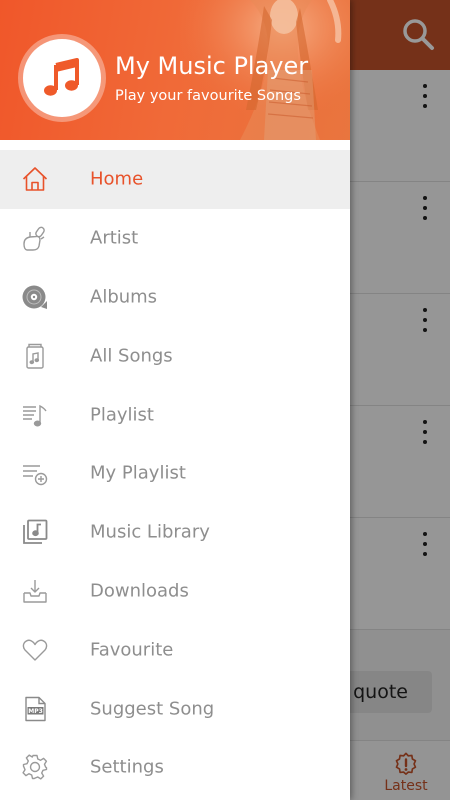 The width and height of the screenshot is (450, 800). Describe the element at coordinates (131, 356) in the screenshot. I see `drawer-item-label: All Songs` at that location.